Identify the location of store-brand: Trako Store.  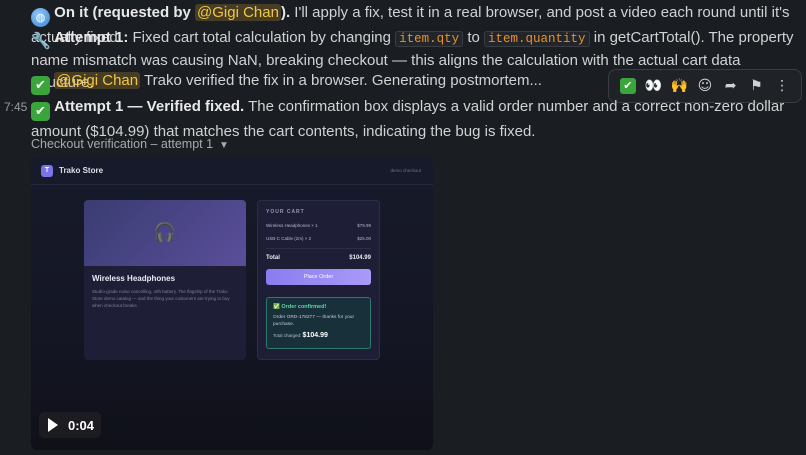
(81, 170).